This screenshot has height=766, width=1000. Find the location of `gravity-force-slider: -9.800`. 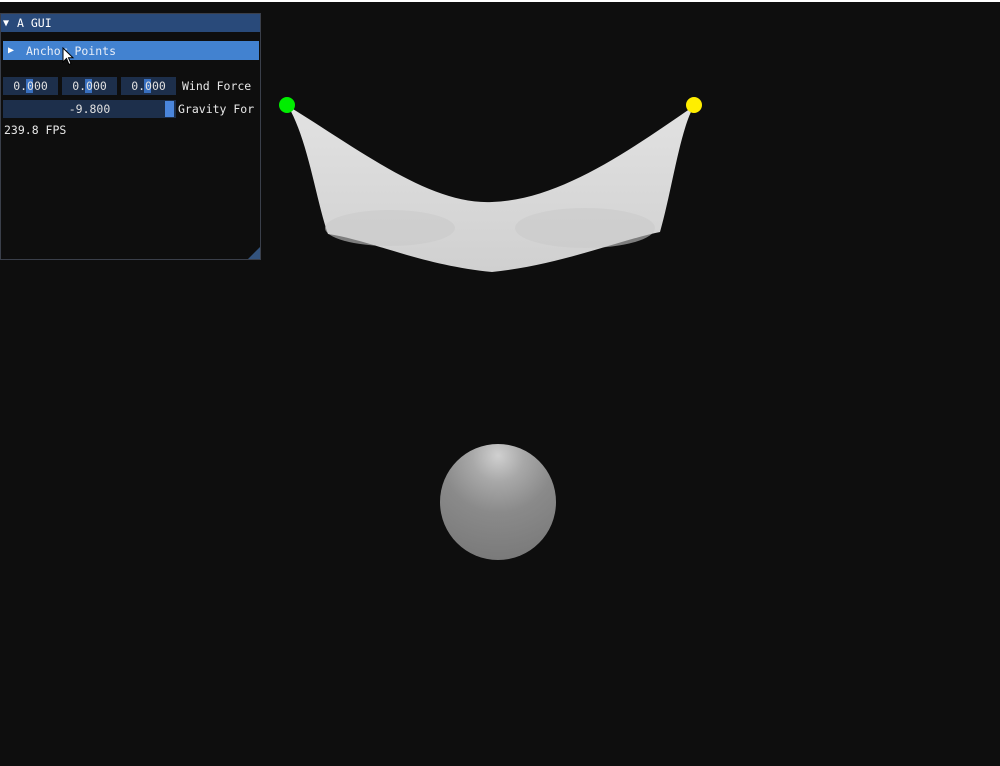

gravity-force-slider: -9.800 is located at coordinates (89, 109).